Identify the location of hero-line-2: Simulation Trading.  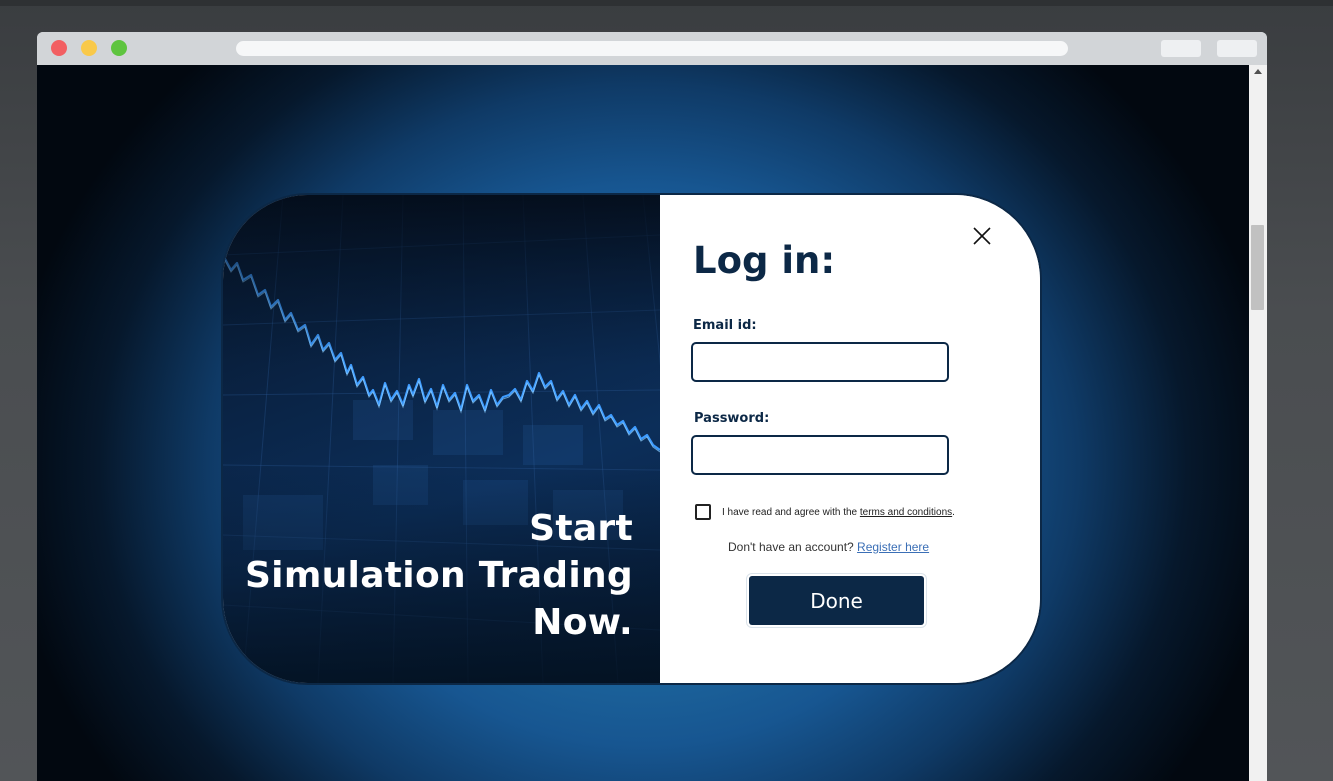
(438, 575).